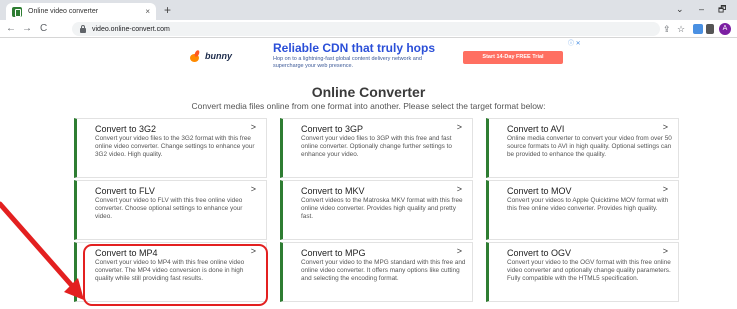  I want to click on card-title: Convert to 3GP, so click(332, 129).